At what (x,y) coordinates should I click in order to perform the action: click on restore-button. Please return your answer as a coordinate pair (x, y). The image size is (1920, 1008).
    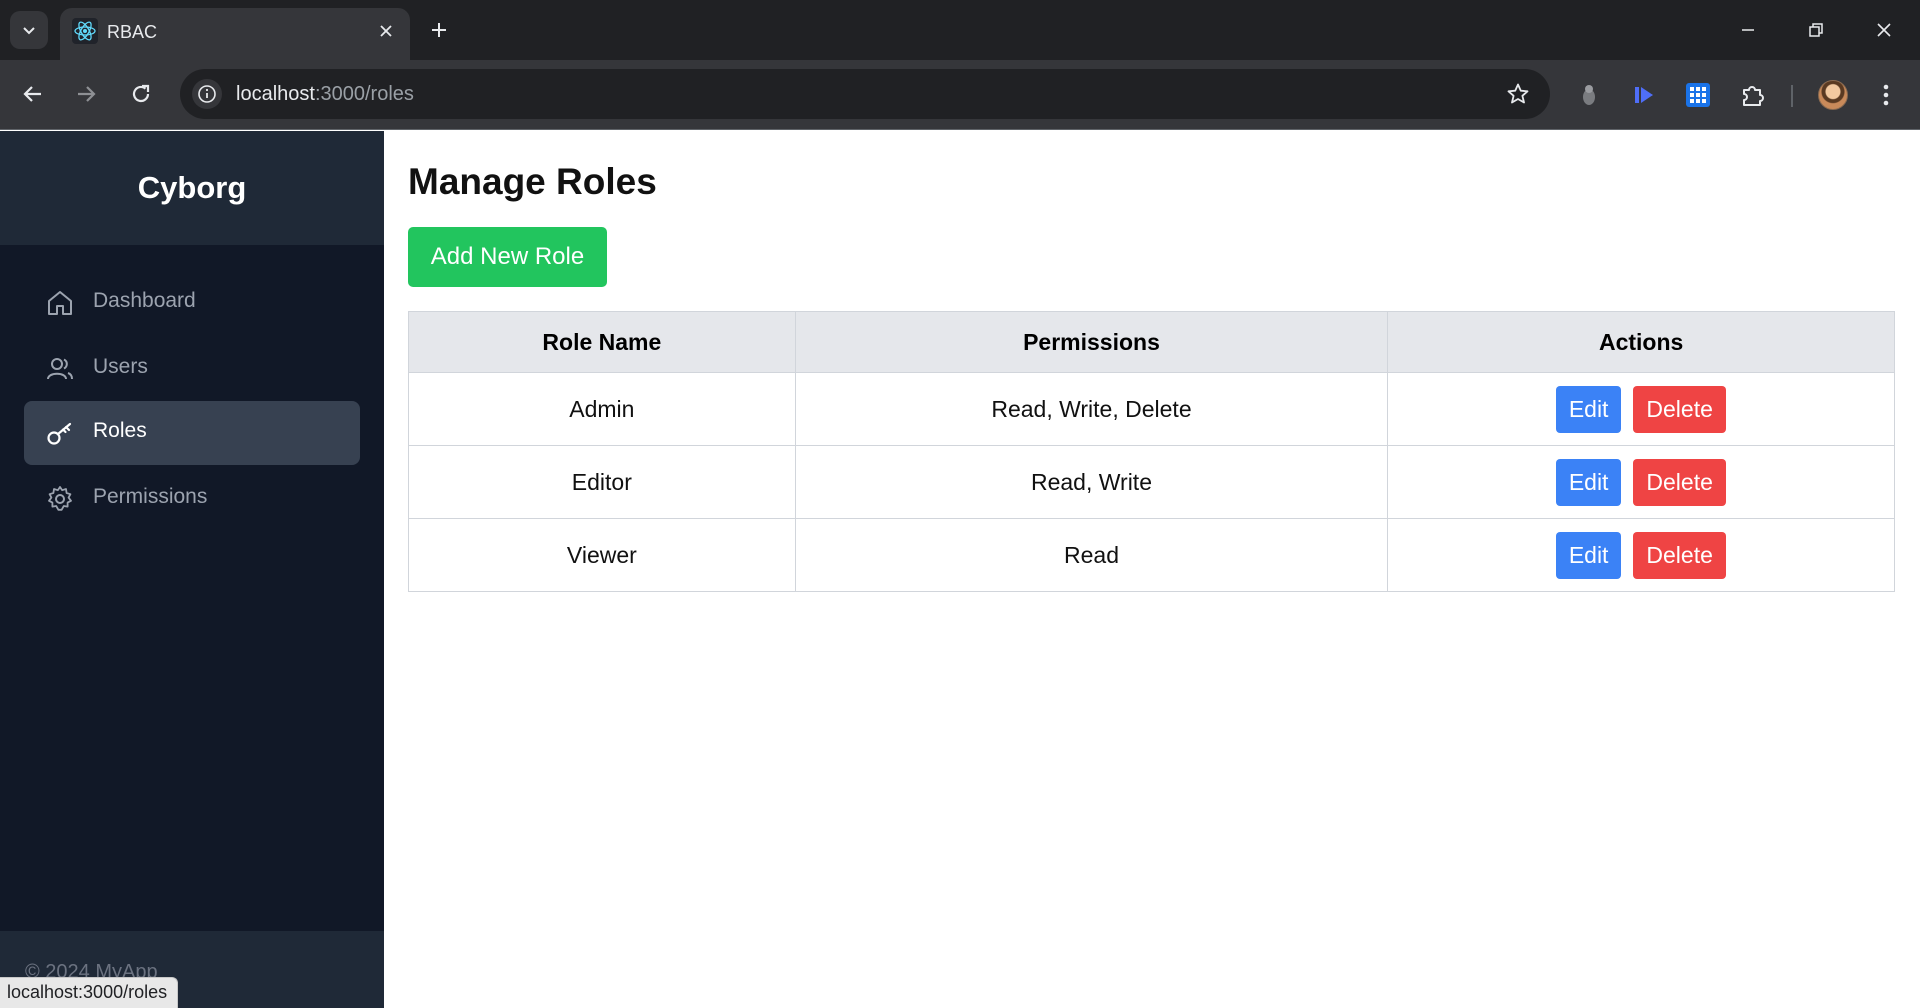
    Looking at the image, I should click on (1816, 30).